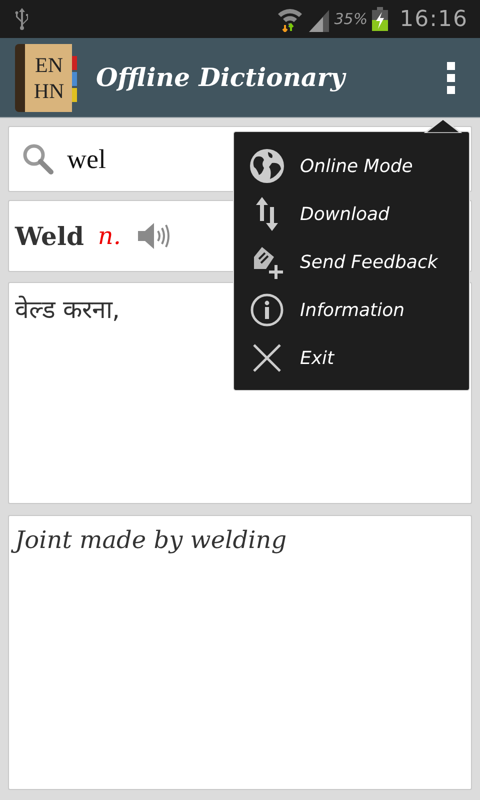 The image size is (480, 800). Describe the element at coordinates (49, 65) in the screenshot. I see `logo-text: EN` at that location.